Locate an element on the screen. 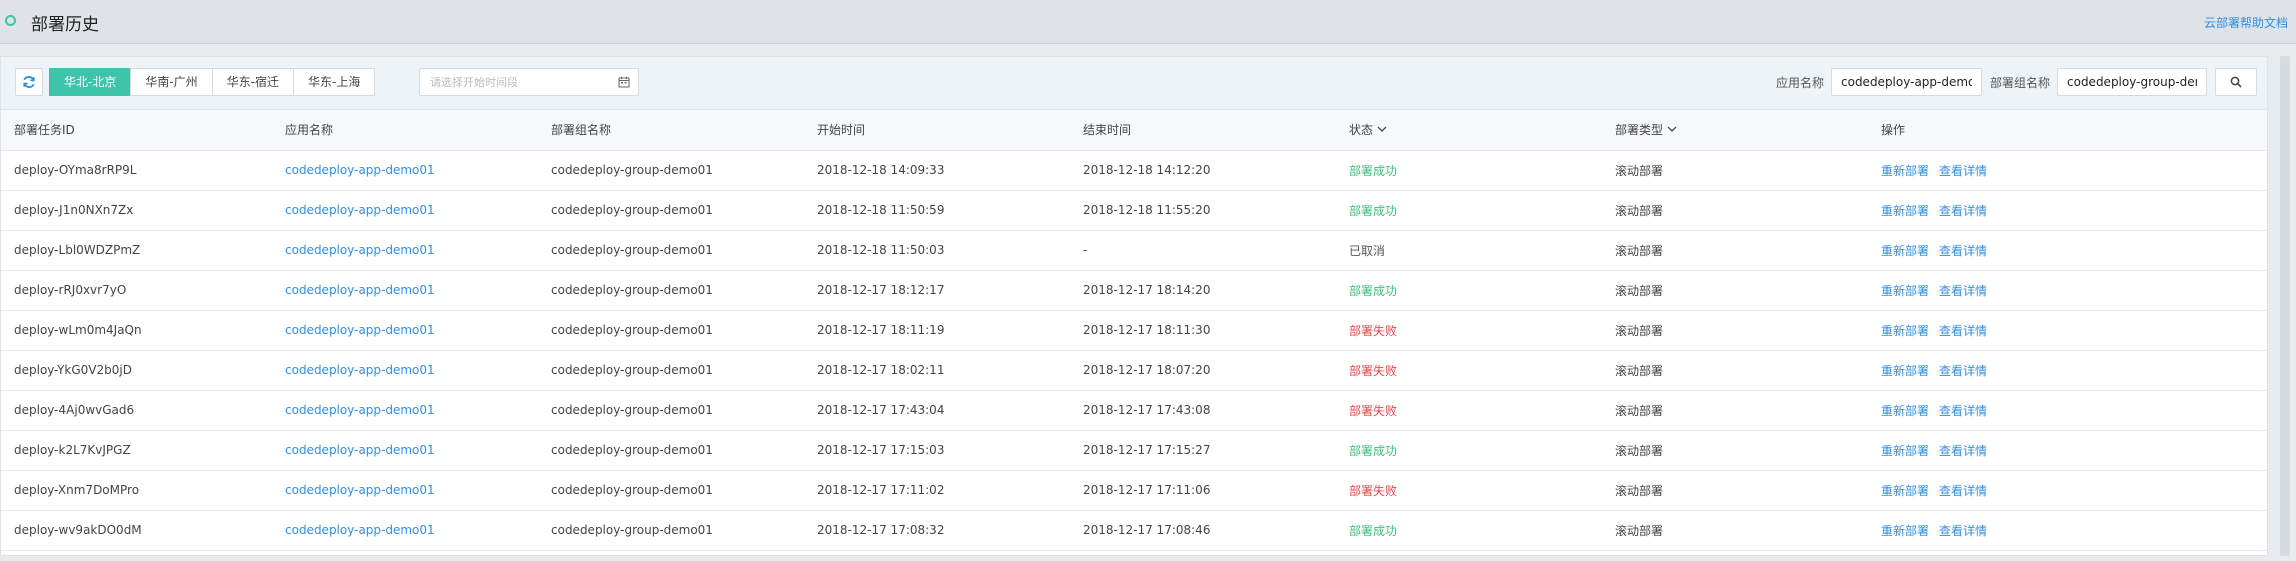 Image resolution: width=2296 pixels, height=561 pixels. deploy-id: deploy-OYma8rRP9L is located at coordinates (136, 170).